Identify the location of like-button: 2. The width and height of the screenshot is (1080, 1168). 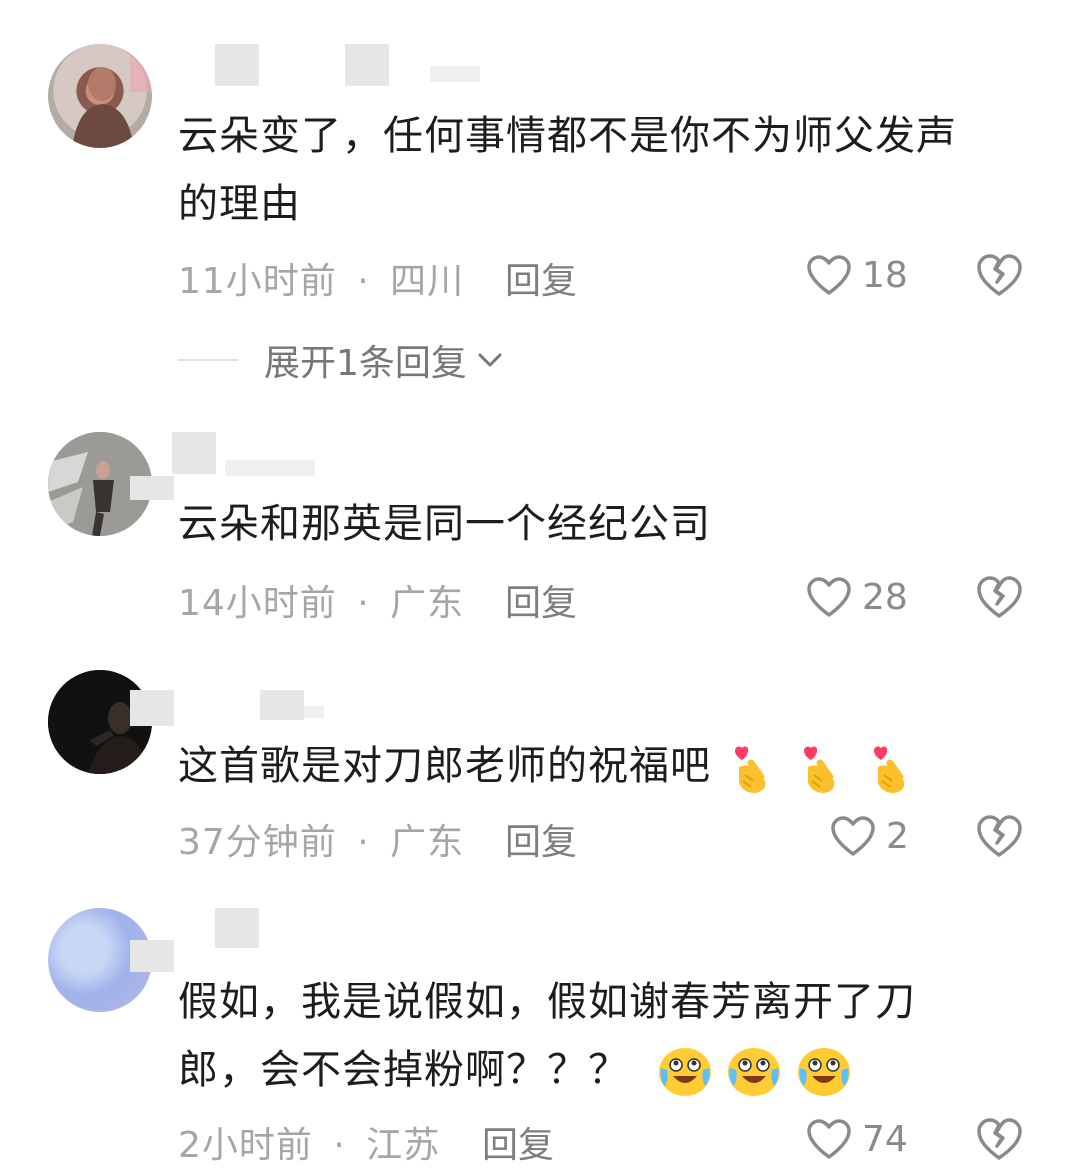
(869, 836).